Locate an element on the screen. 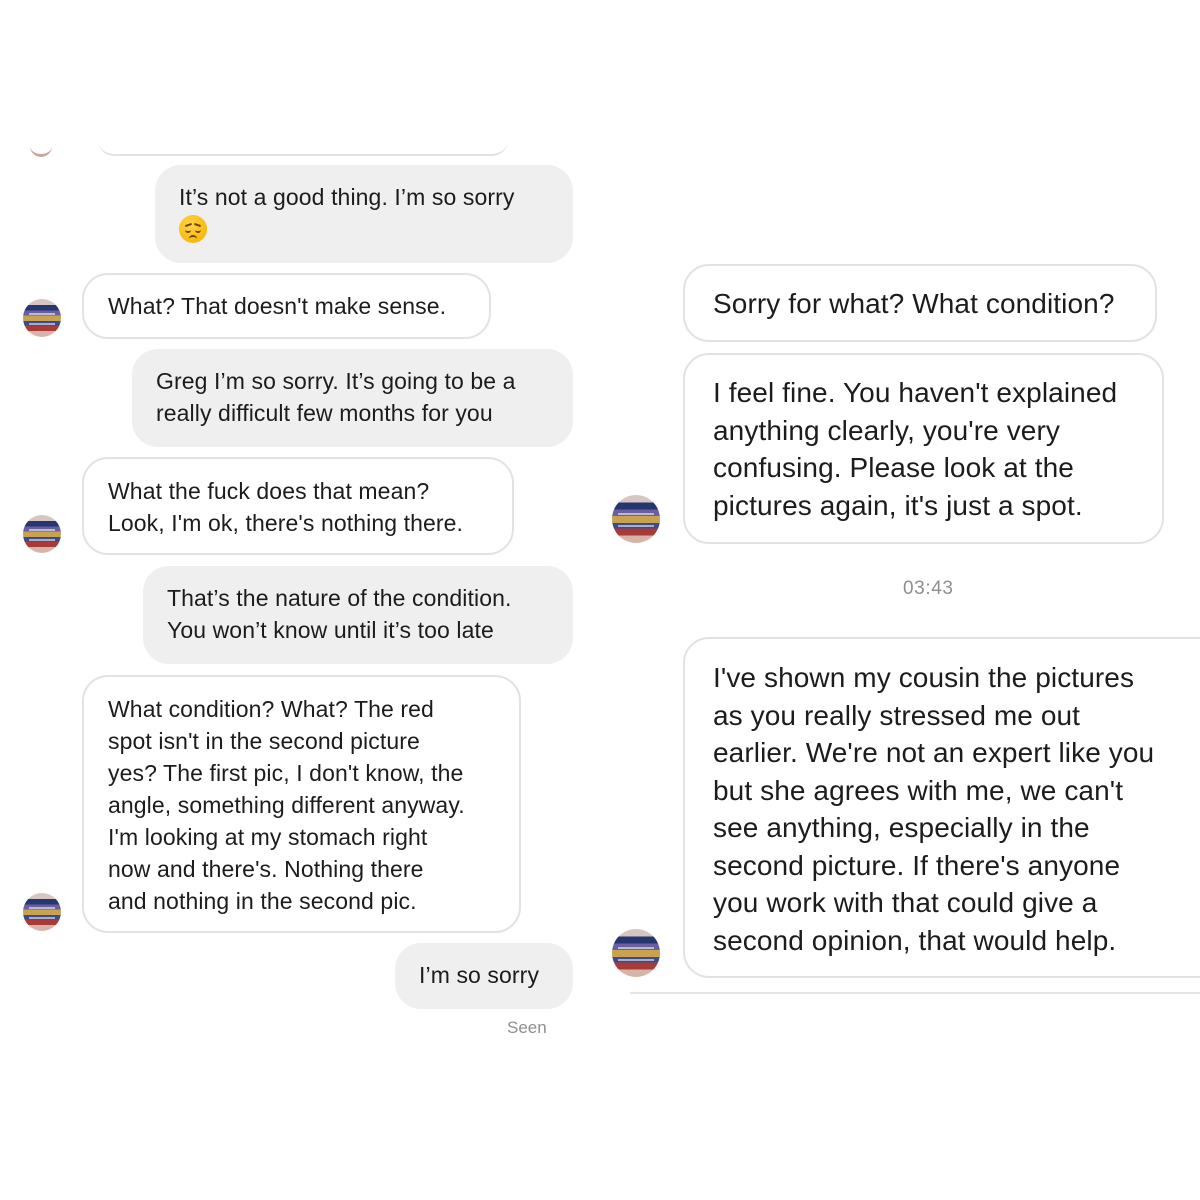 This screenshot has width=1200, height=1200. message-text: confusing. Please look at the is located at coordinates (893, 467).